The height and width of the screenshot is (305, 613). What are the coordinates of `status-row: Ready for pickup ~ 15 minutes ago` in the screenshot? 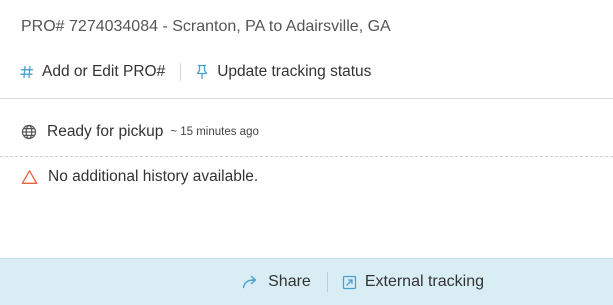 It's located at (140, 132).